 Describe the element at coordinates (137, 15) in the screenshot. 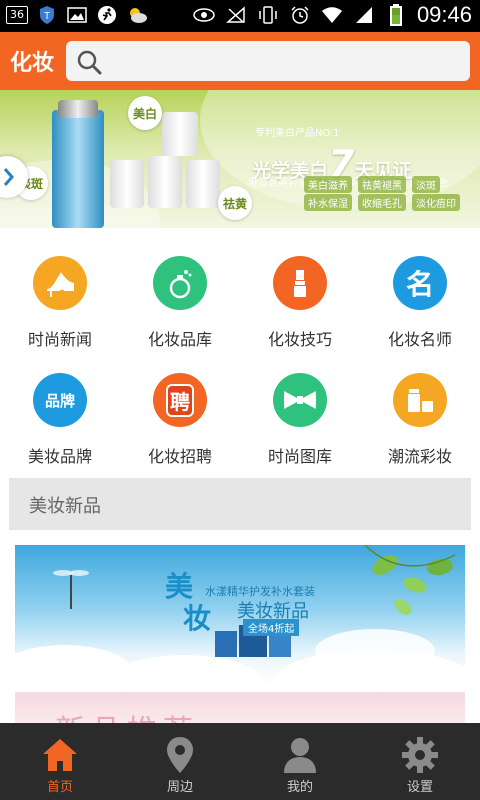

I see `weather-icon` at that location.